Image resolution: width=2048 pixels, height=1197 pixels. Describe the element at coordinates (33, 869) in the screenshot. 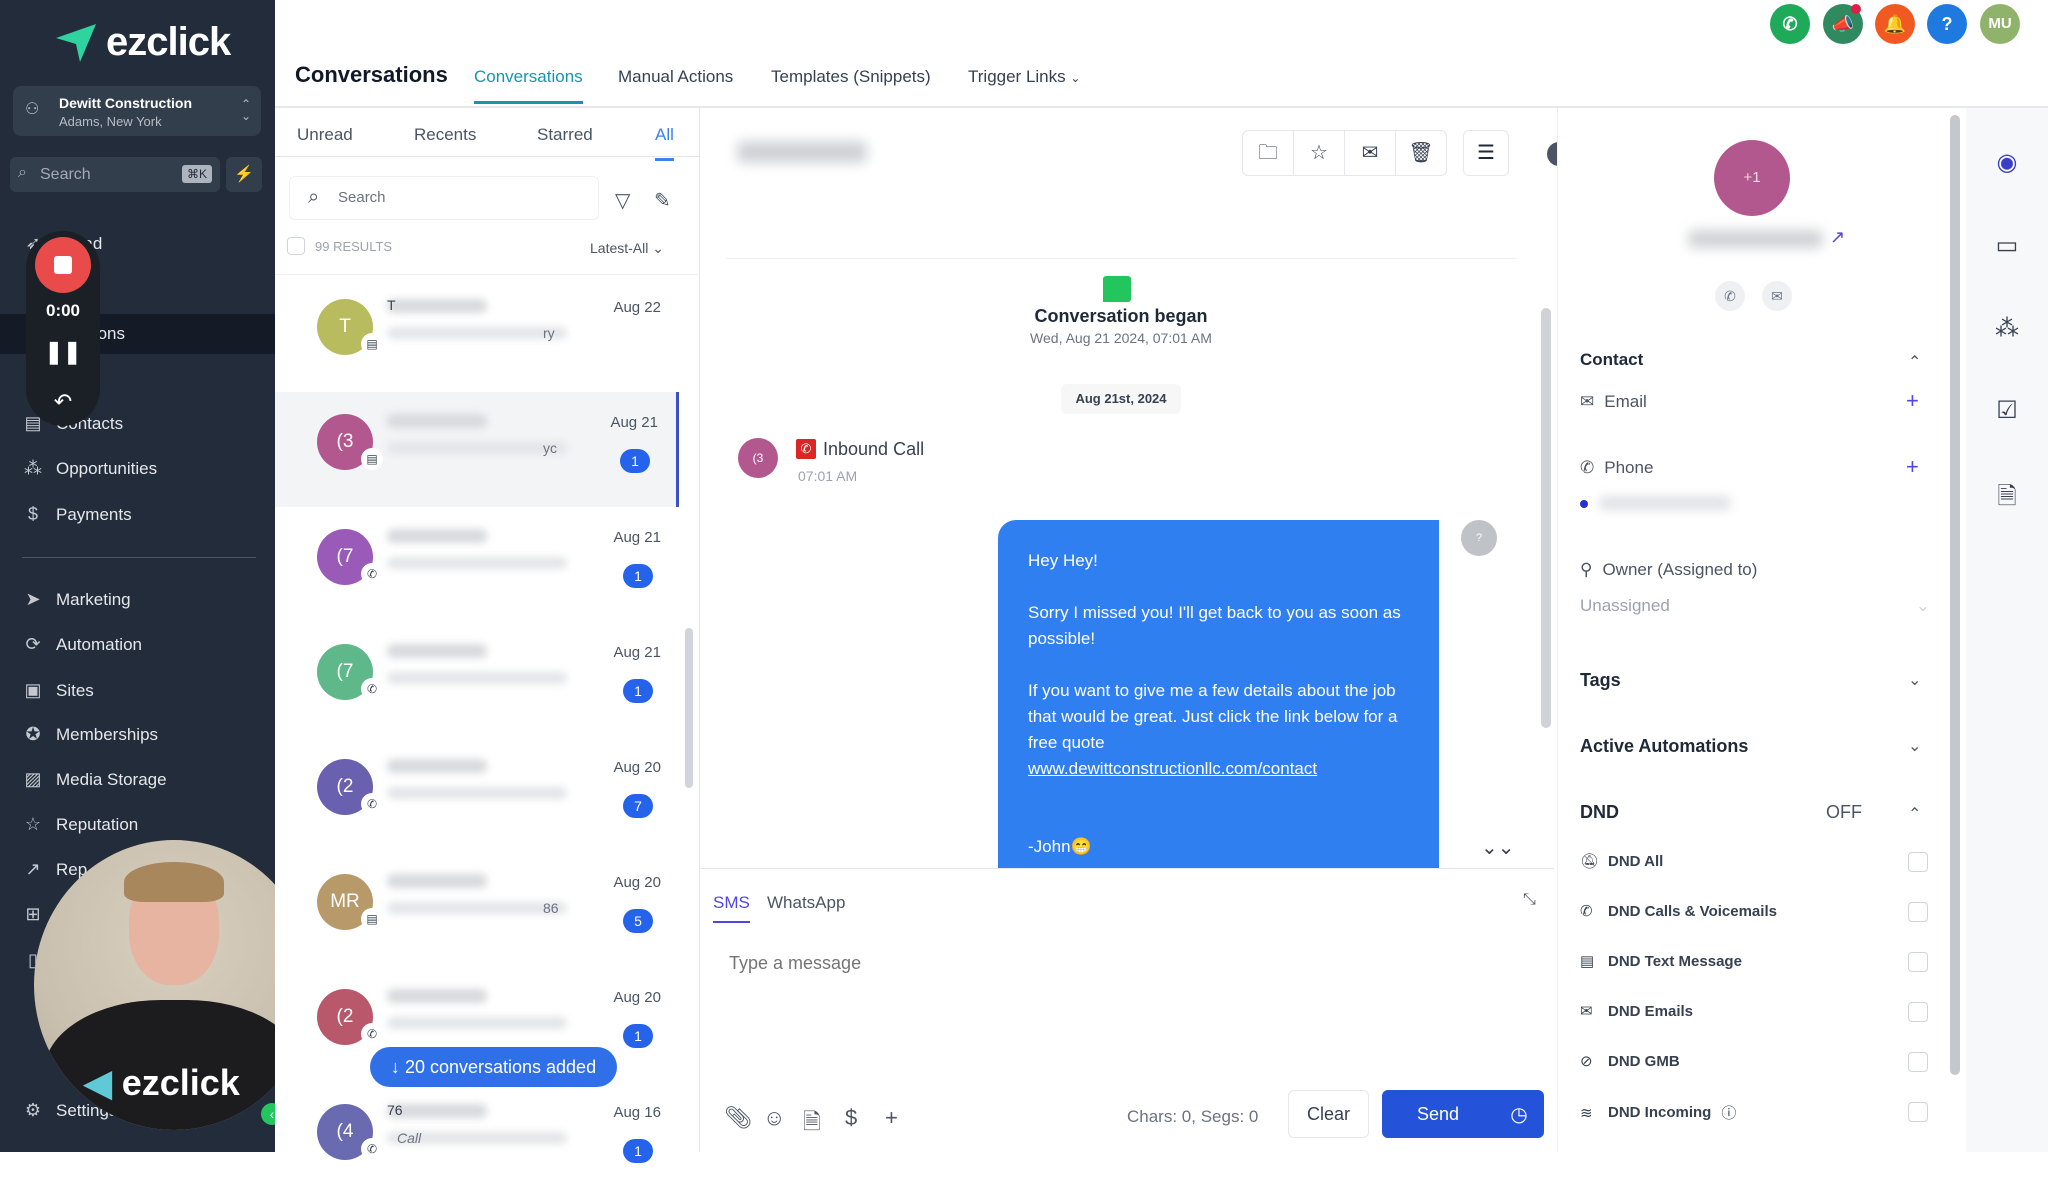

I see `trend-icon: ↗` at that location.